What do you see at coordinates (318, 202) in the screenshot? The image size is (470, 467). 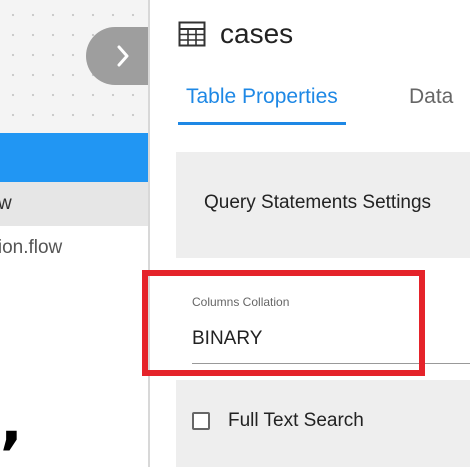 I see `section-title: Query Statements Settings` at bounding box center [318, 202].